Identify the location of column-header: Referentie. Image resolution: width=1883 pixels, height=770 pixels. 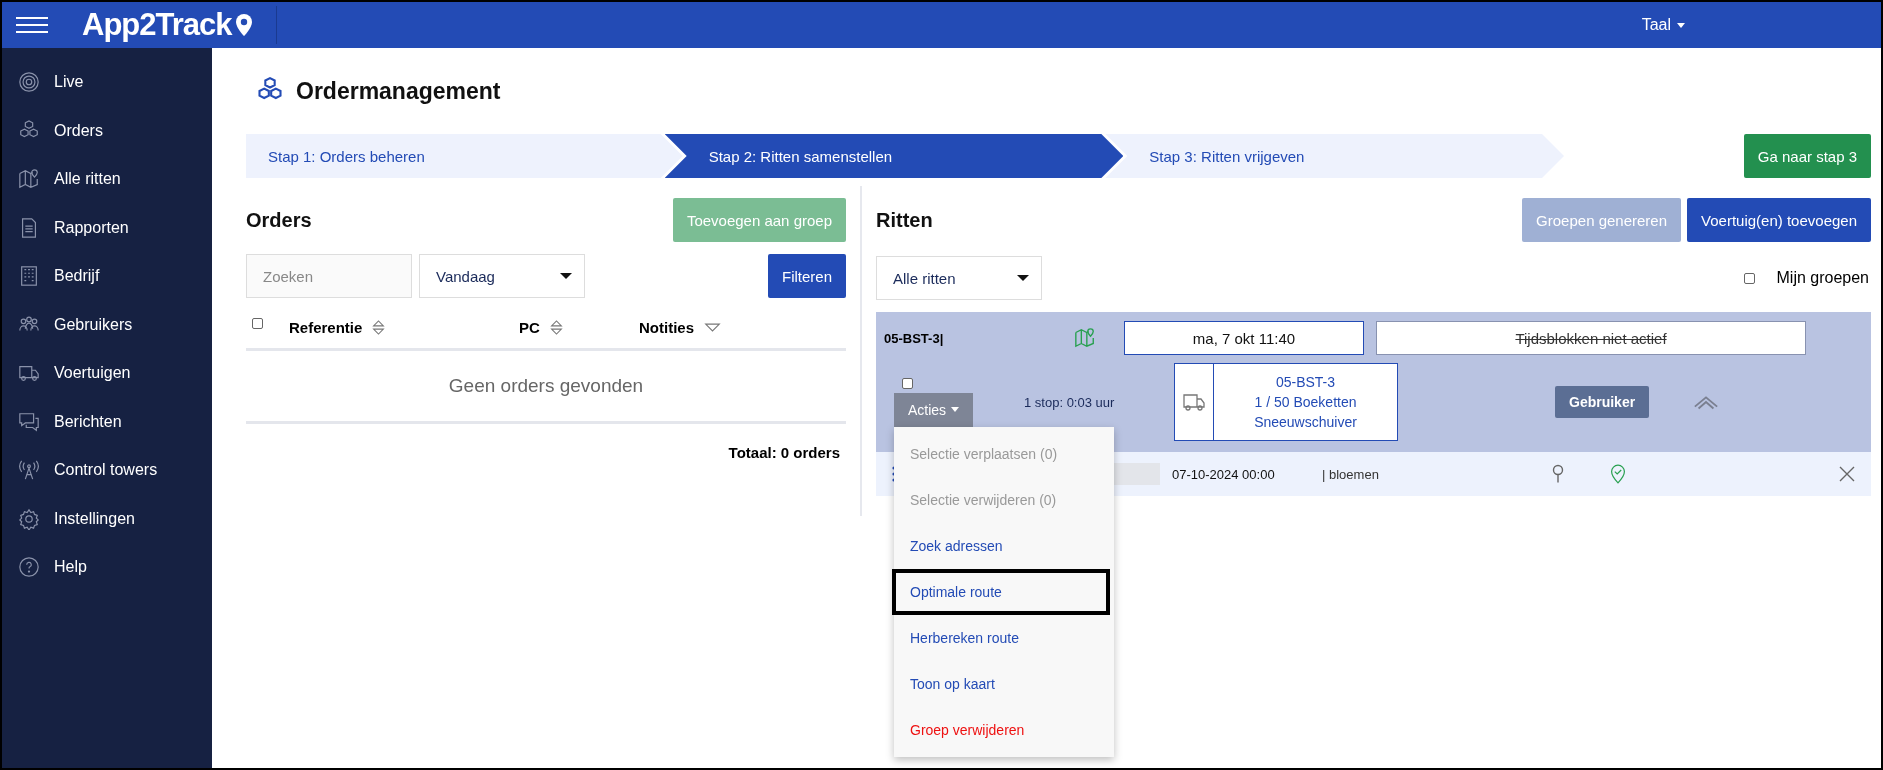
(326, 327).